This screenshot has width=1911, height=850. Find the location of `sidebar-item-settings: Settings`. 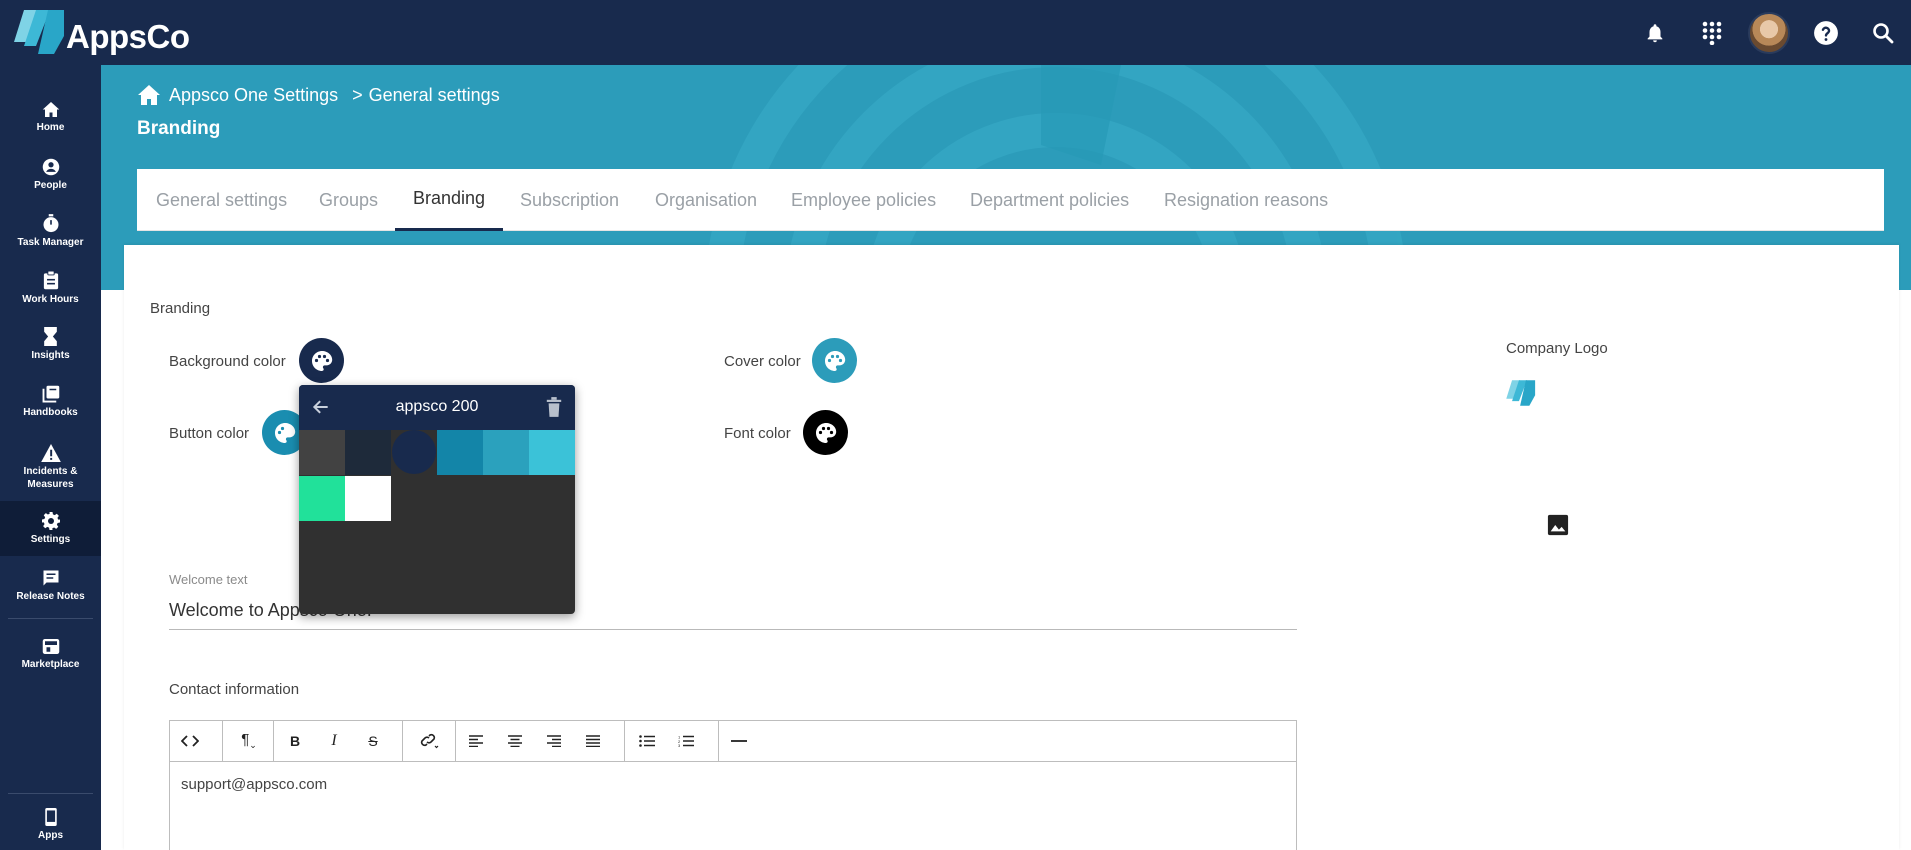

sidebar-item-settings: Settings is located at coordinates (50, 528).